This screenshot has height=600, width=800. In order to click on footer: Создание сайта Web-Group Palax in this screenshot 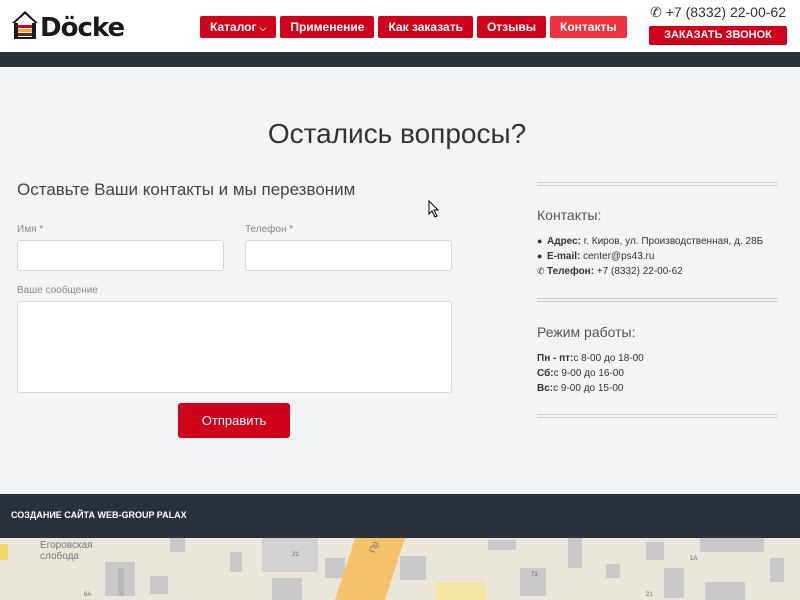, I will do `click(400, 516)`.